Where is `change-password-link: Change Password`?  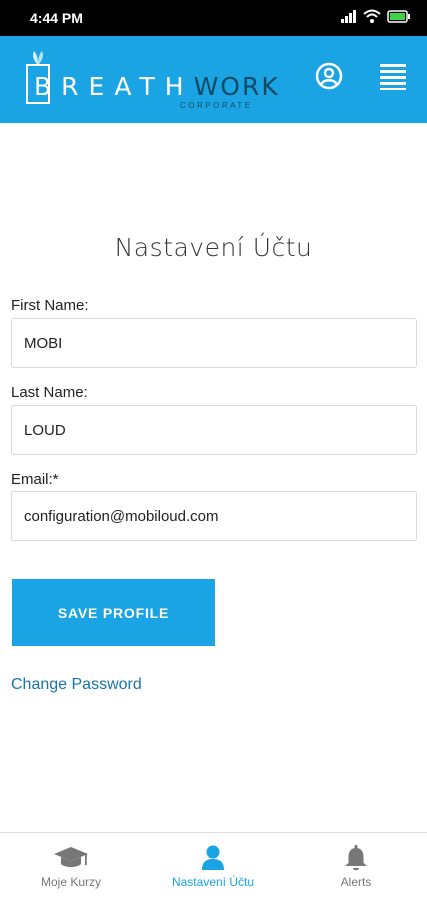
change-password-link: Change Password is located at coordinates (76, 685).